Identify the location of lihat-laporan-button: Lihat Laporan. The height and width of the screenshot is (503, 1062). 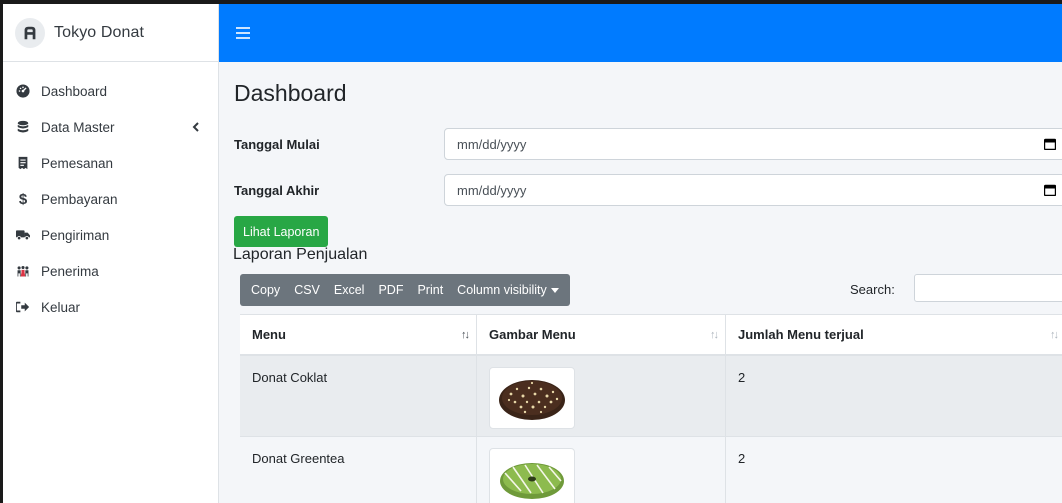
(281, 231).